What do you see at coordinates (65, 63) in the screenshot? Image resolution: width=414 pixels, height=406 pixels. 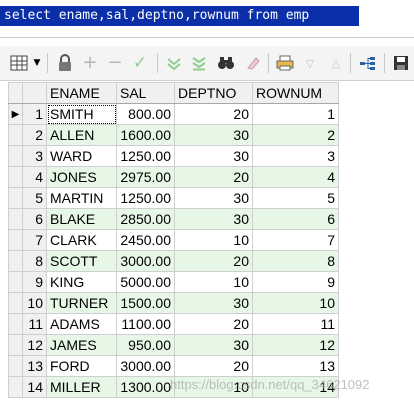 I see `lock-icon` at bounding box center [65, 63].